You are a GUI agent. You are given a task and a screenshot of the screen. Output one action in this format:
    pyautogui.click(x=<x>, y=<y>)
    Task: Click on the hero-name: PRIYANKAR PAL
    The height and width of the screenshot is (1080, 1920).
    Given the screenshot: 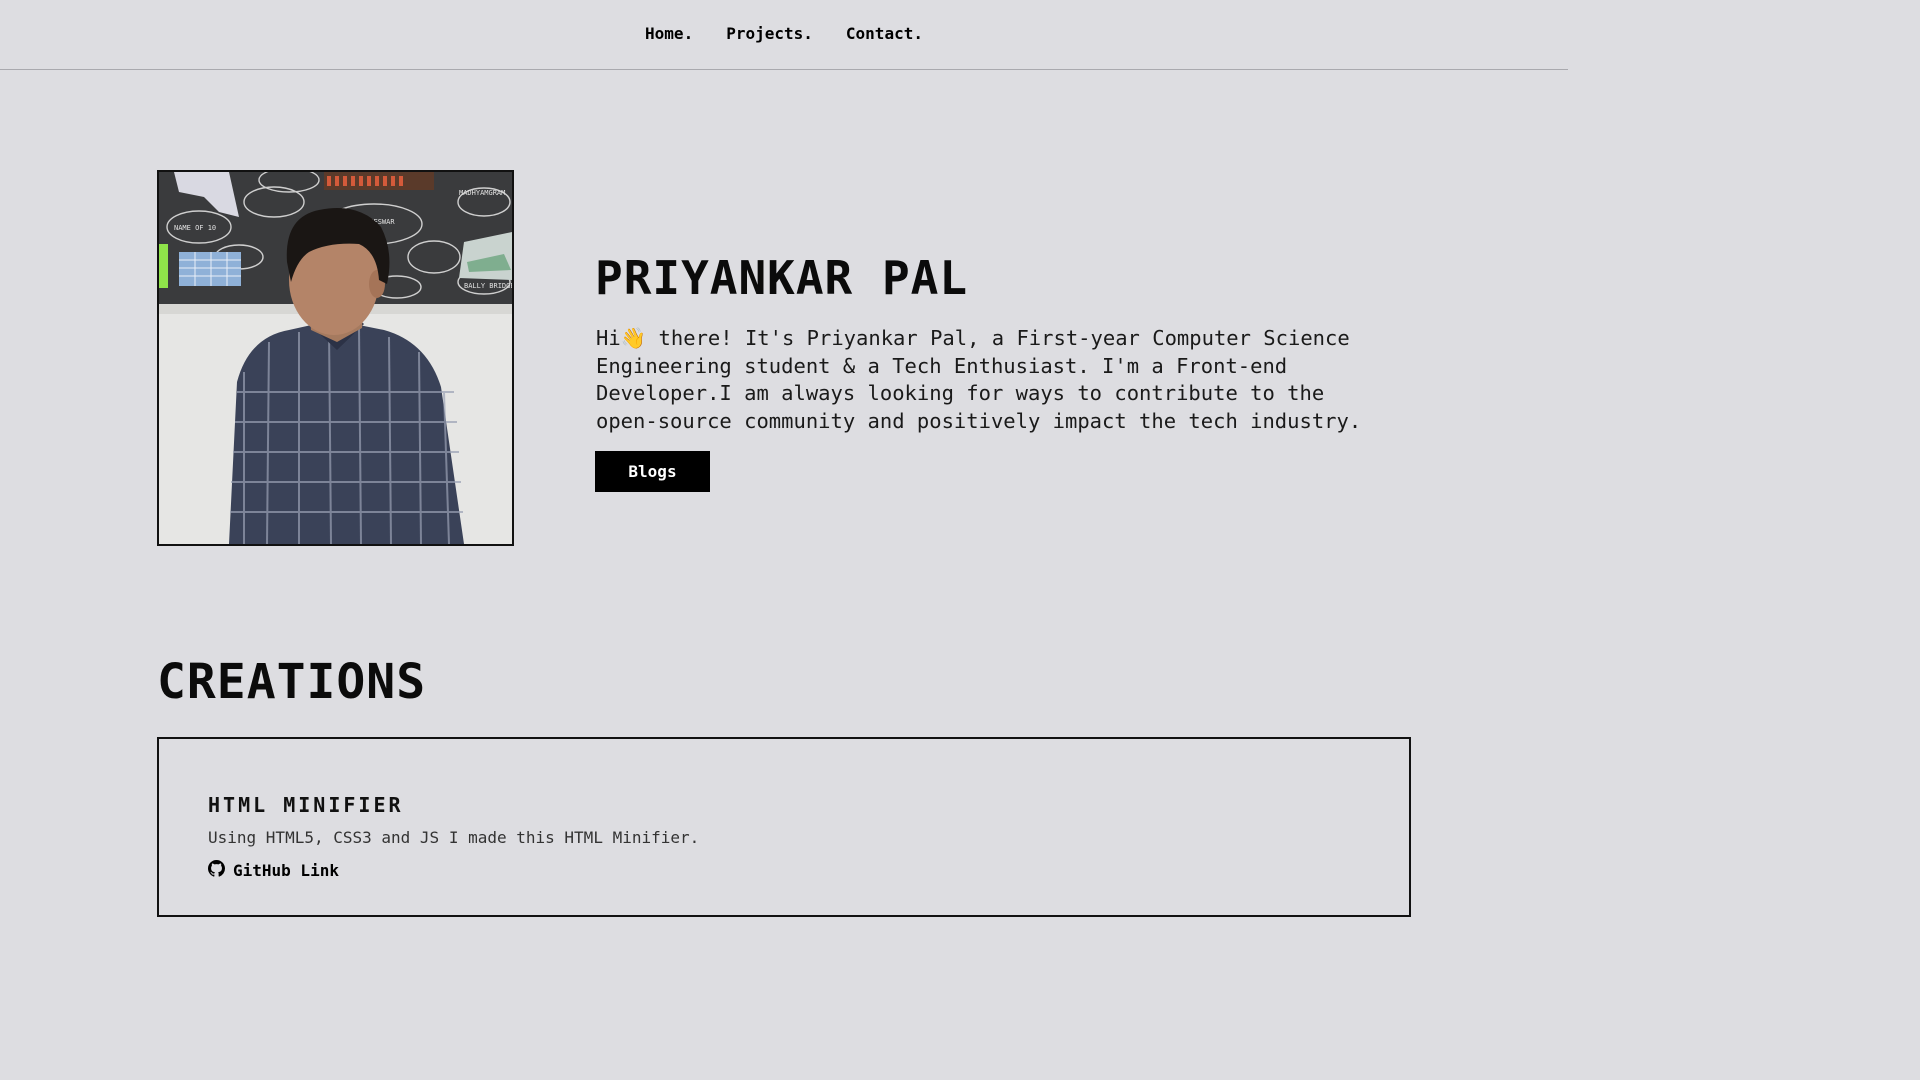 What is the action you would take?
    pyautogui.click(x=782, y=278)
    